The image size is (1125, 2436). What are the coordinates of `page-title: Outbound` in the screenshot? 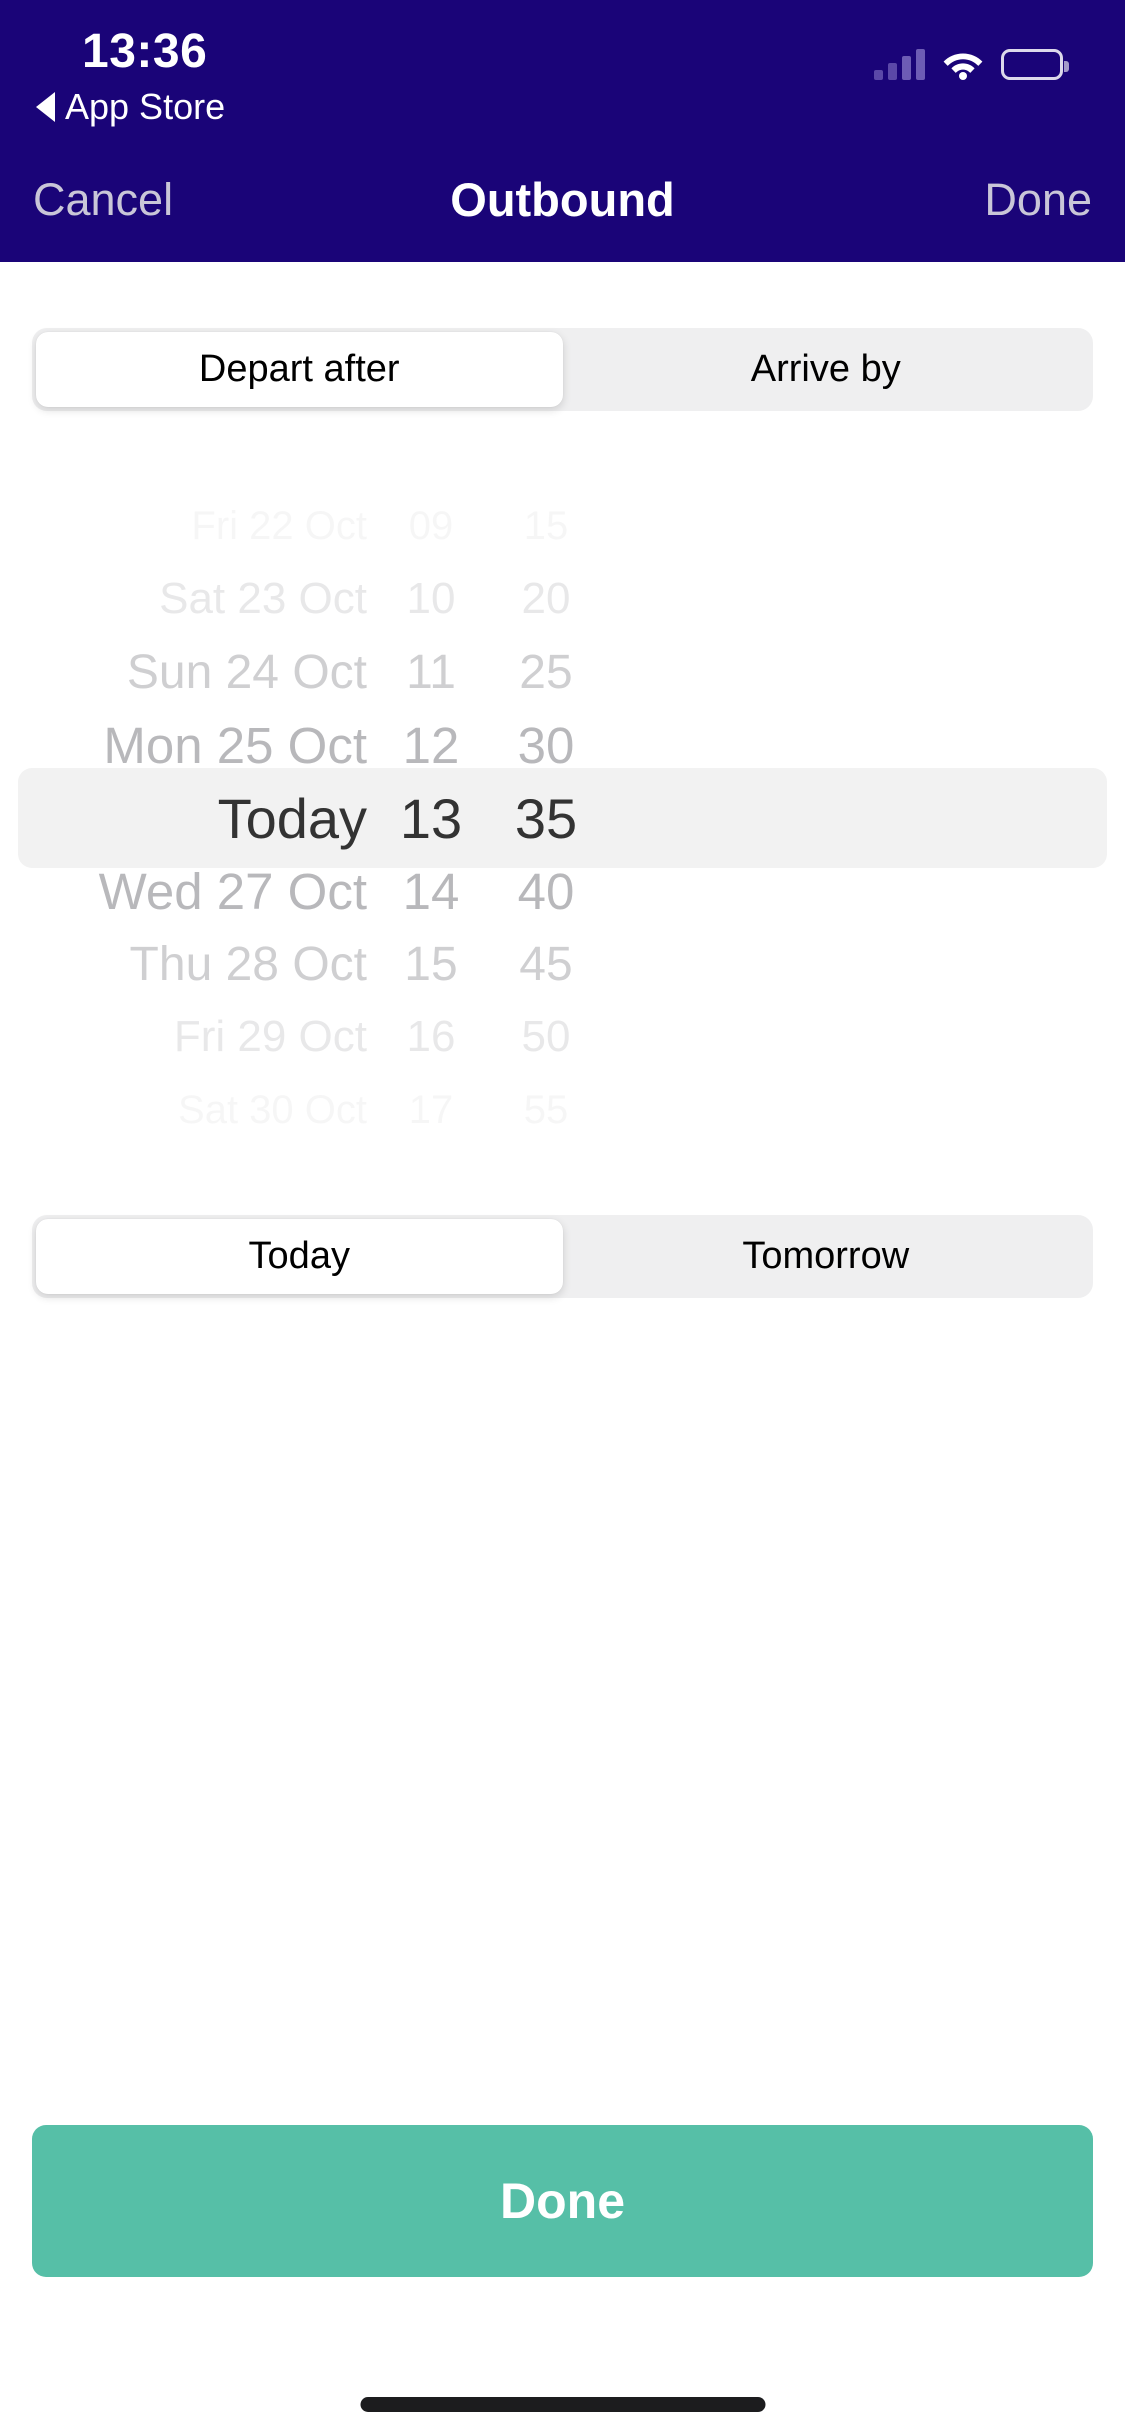 It's located at (562, 199).